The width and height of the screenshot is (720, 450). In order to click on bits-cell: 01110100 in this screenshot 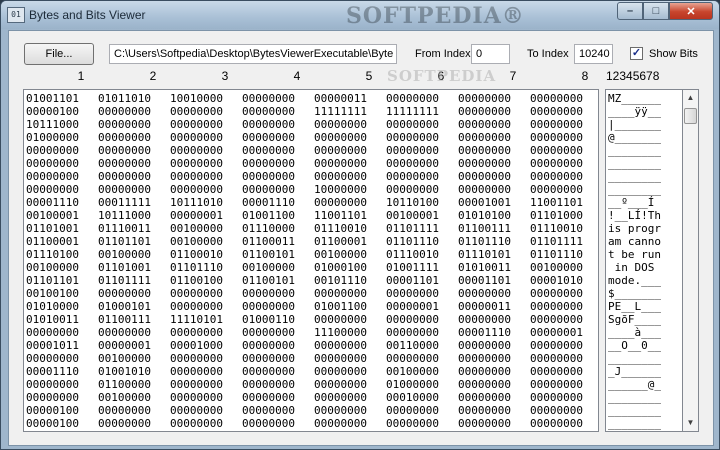, I will do `click(62, 254)`.